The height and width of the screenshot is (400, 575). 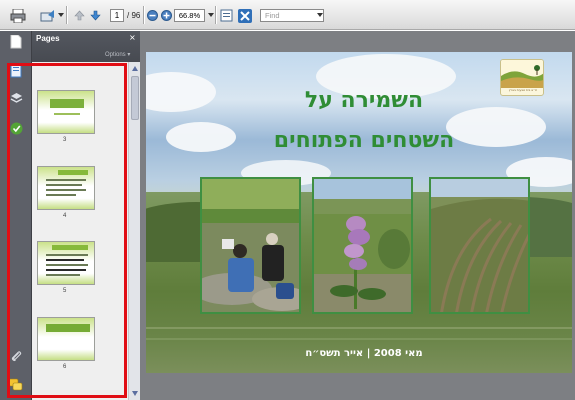 What do you see at coordinates (292, 15) in the screenshot?
I see `find-input: Find` at bounding box center [292, 15].